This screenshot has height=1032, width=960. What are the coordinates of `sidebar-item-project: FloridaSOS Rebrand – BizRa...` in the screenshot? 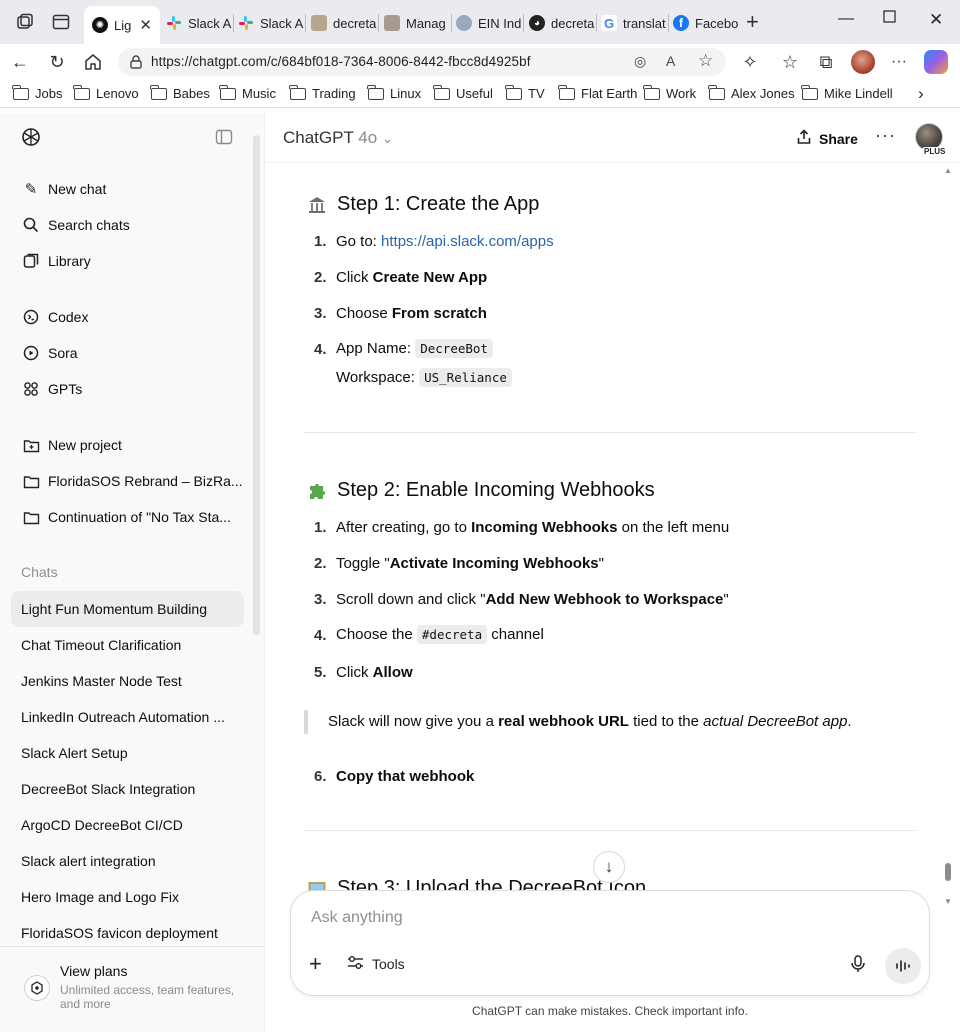 It's located at (127, 481).